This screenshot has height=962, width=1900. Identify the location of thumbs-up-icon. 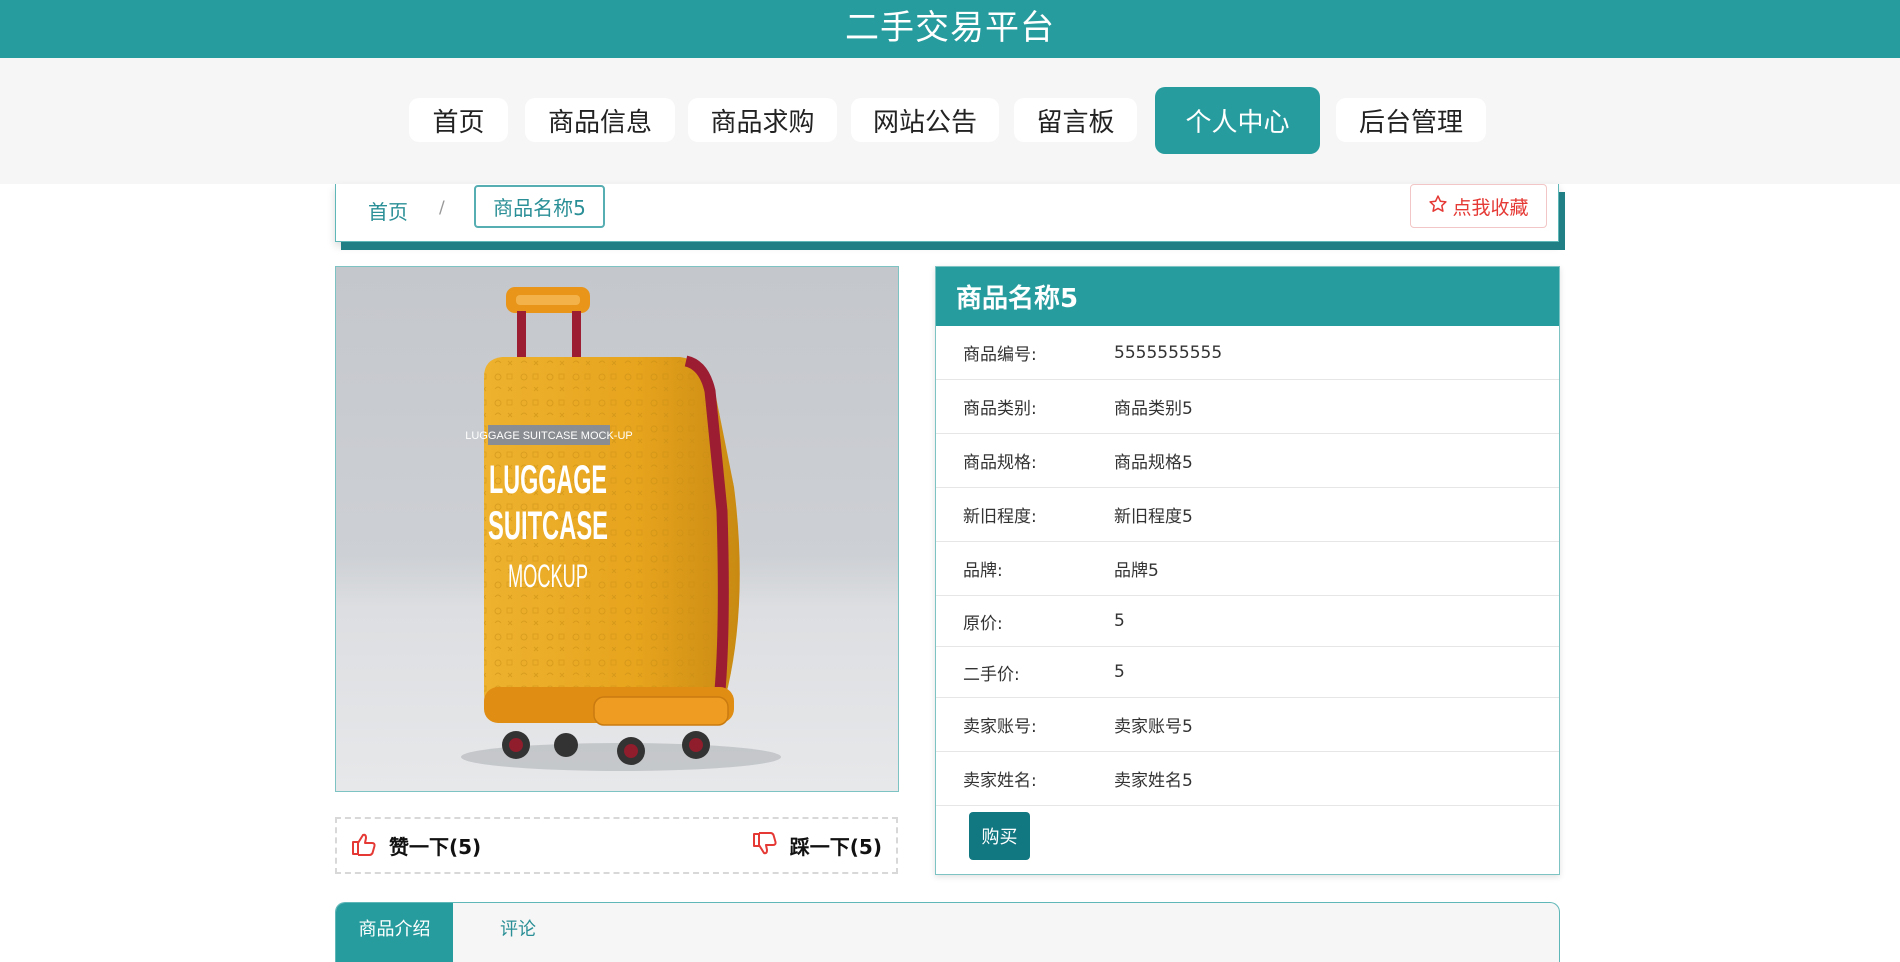
(364, 846).